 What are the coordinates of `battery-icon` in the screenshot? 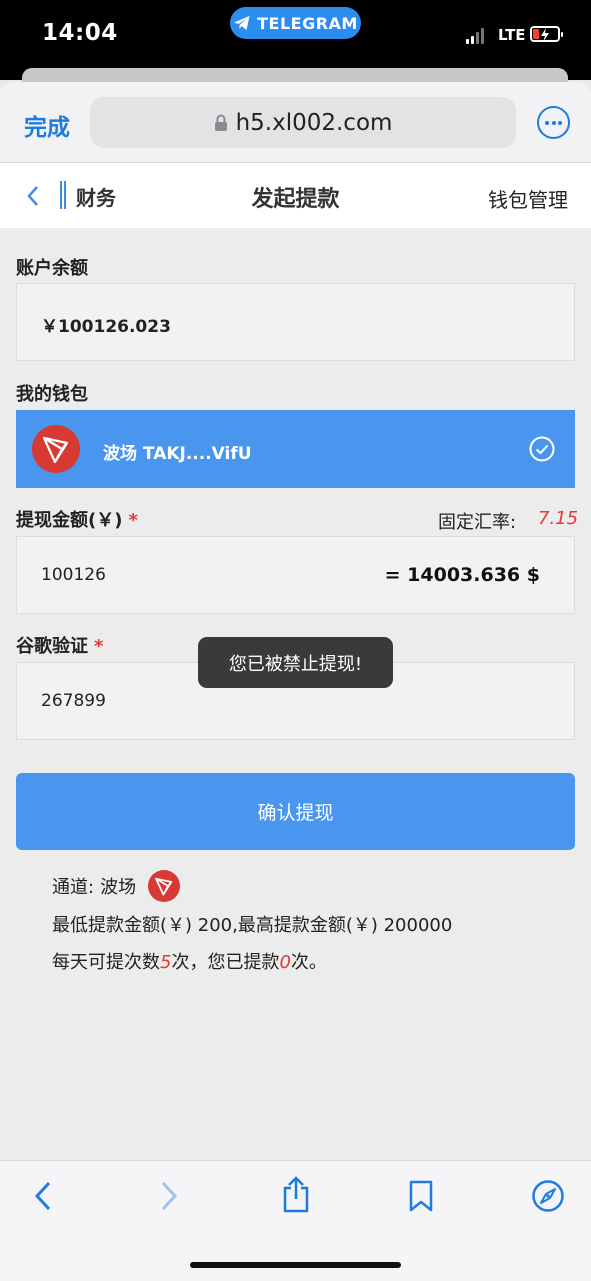 It's located at (546, 34).